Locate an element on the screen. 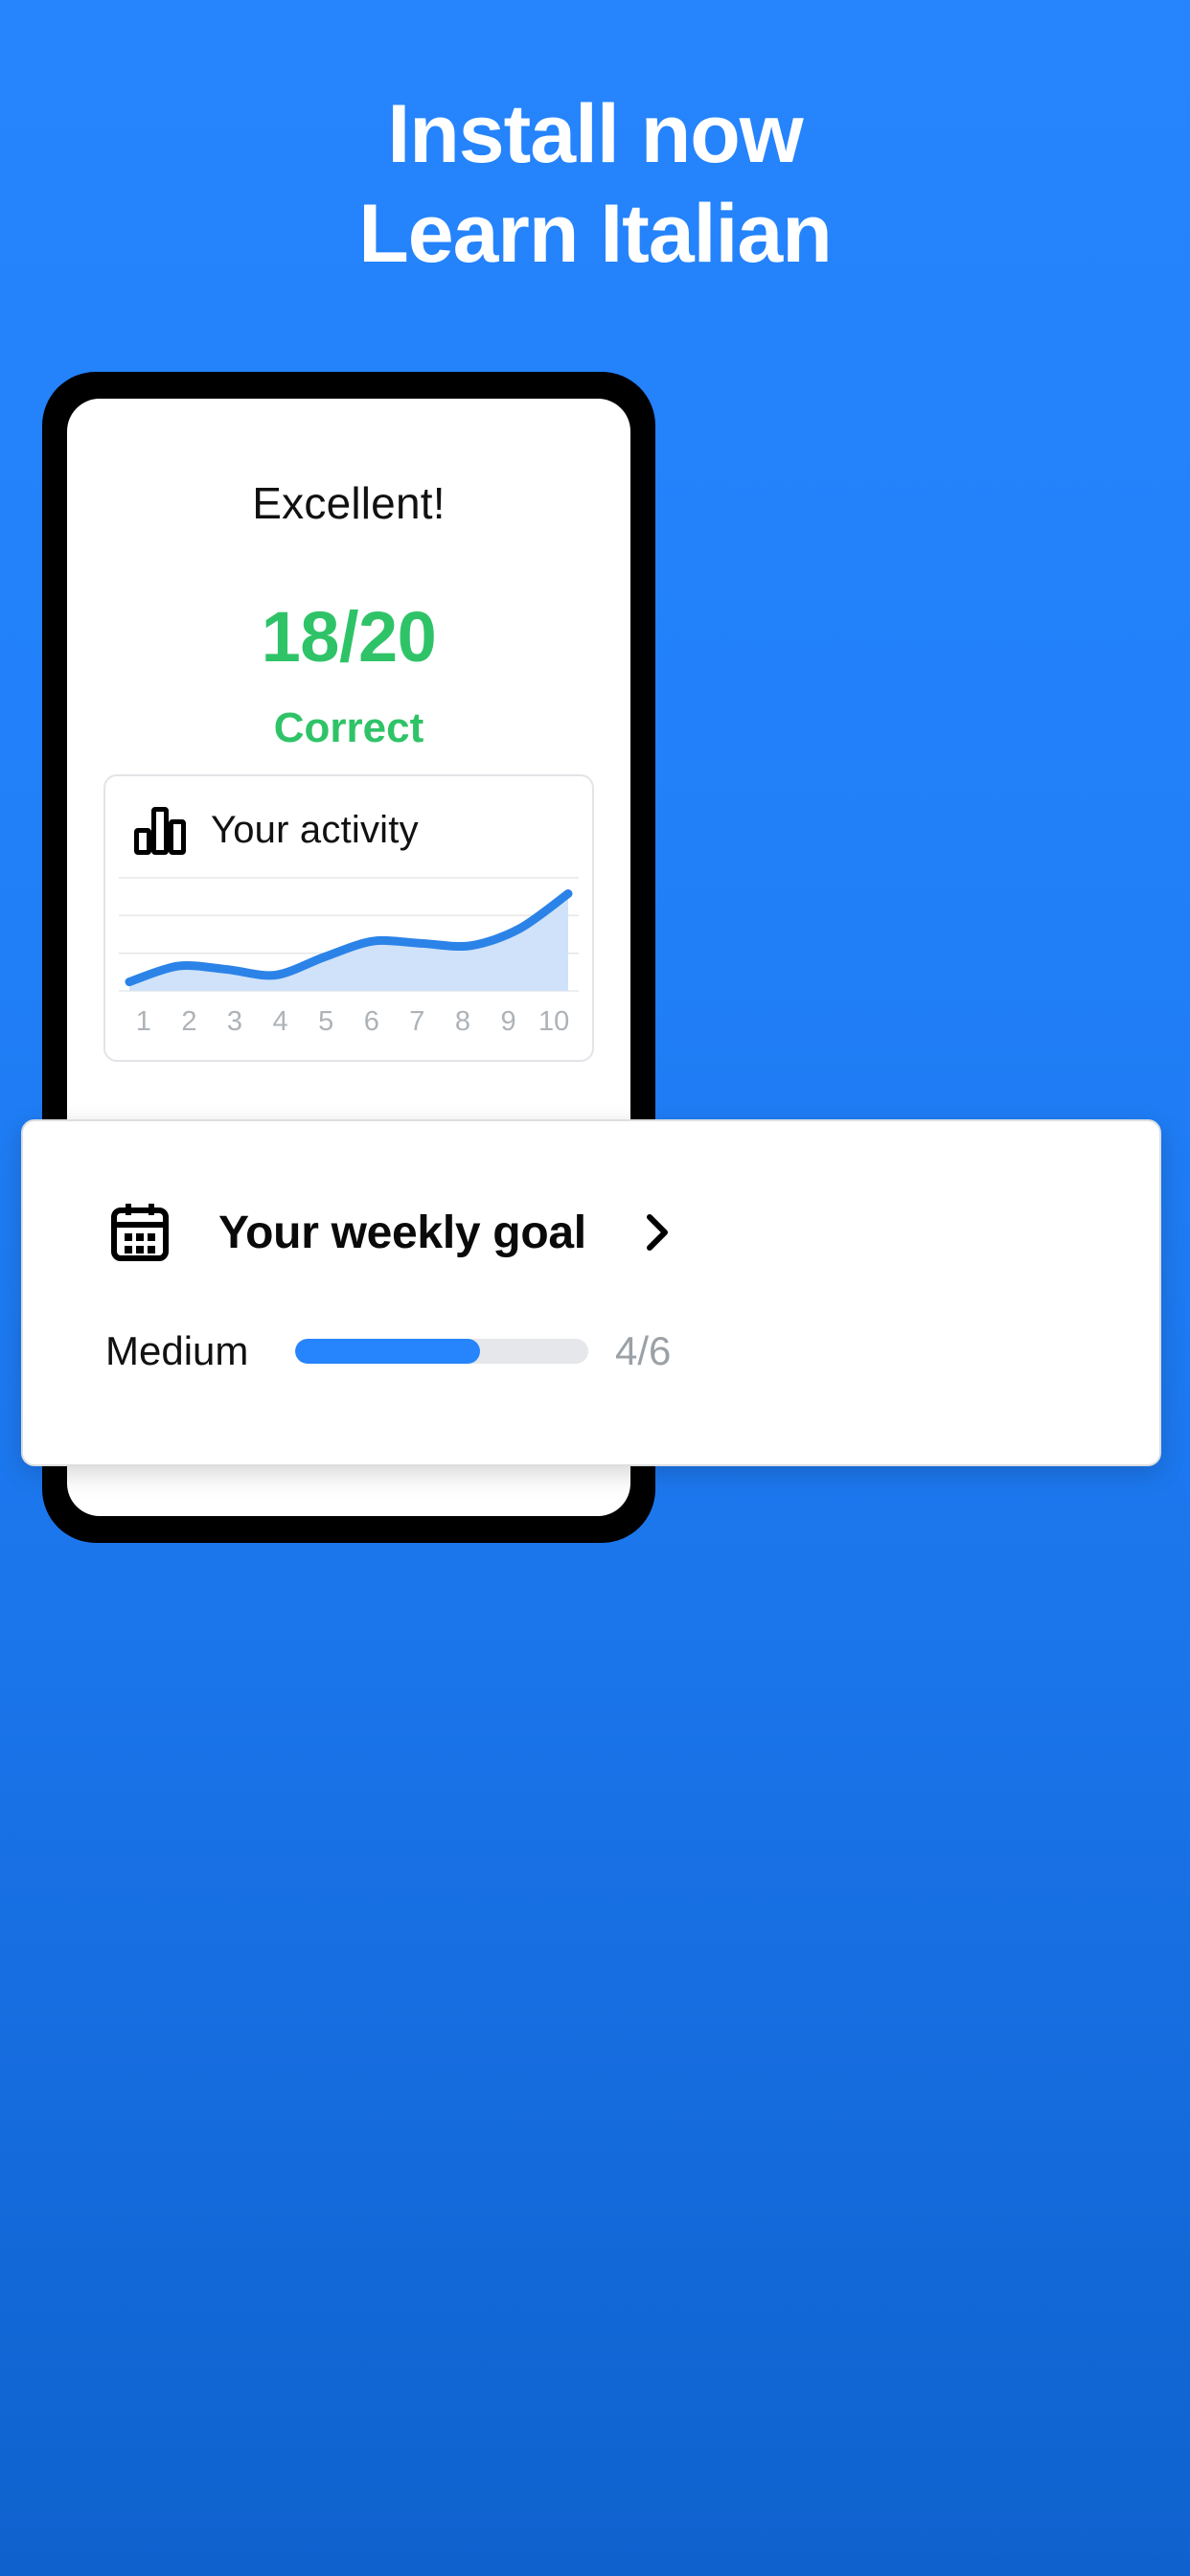  chart-x-axis: 1 2 3 4 5 6 7 8 9 10 is located at coordinates (349, 1022).